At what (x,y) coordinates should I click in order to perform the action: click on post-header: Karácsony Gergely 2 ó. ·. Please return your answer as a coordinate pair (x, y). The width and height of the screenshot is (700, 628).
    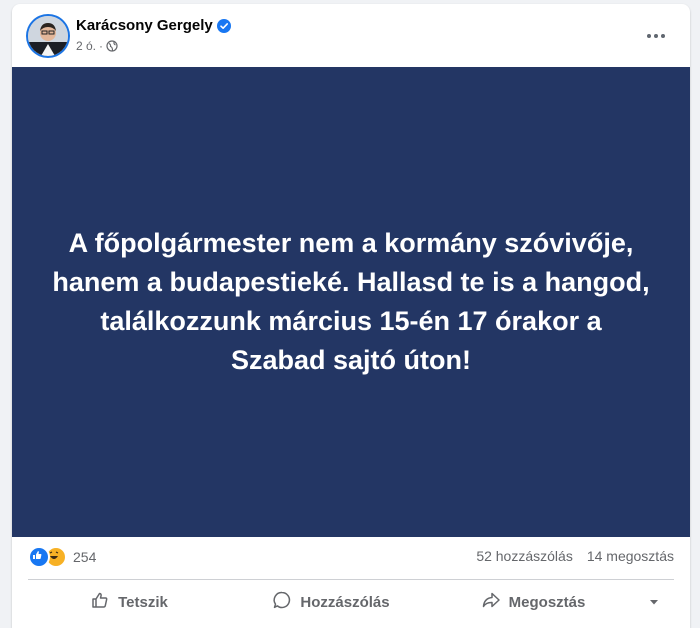
    Looking at the image, I should click on (351, 35).